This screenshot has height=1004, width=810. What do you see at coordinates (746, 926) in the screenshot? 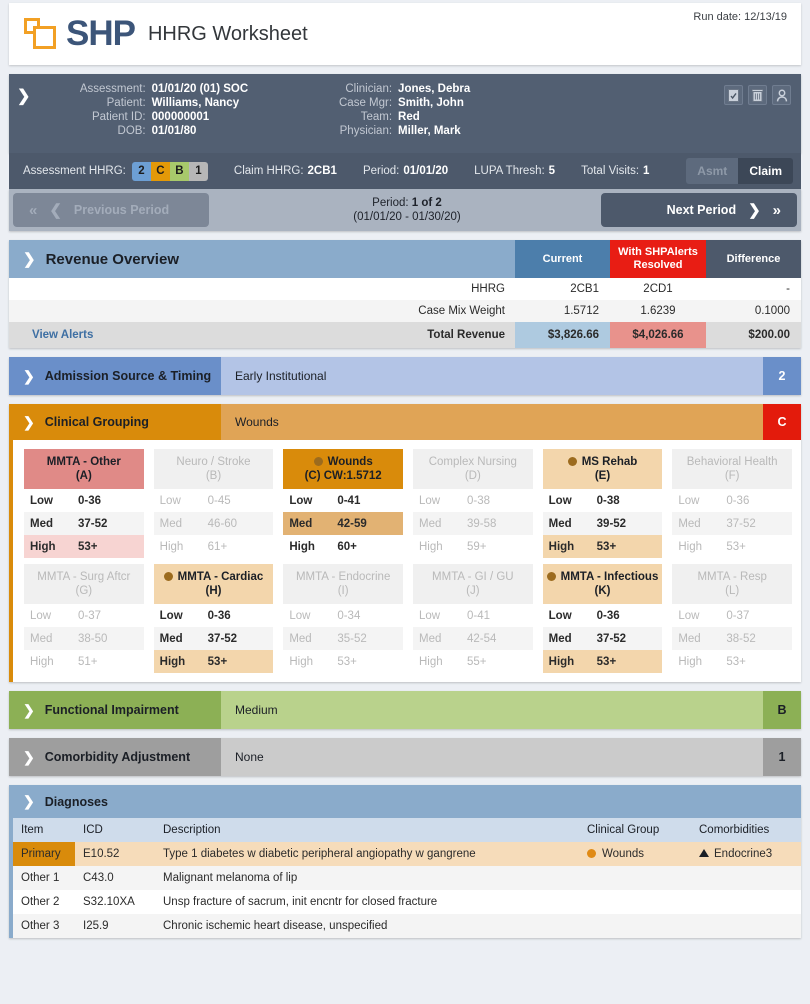
I see `cell-comorbidities` at bounding box center [746, 926].